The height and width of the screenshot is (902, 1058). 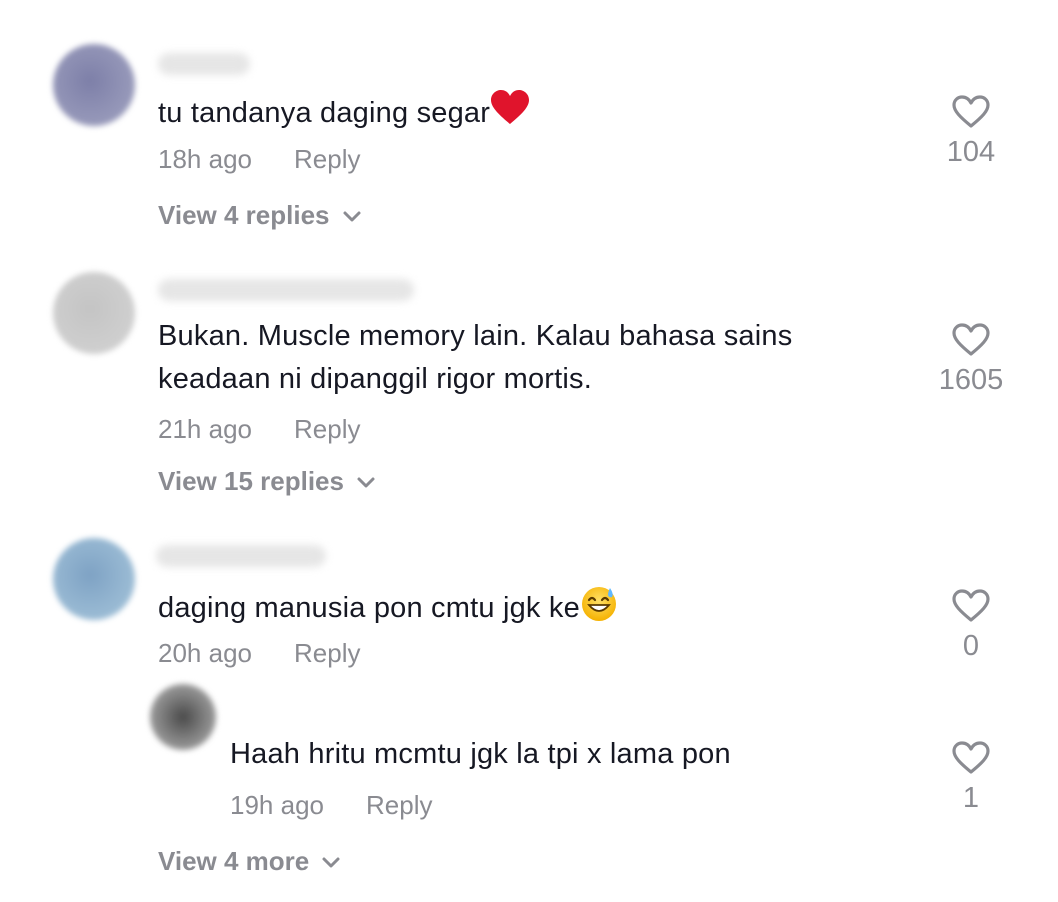 I want to click on like-button: 1, so click(x=971, y=778).